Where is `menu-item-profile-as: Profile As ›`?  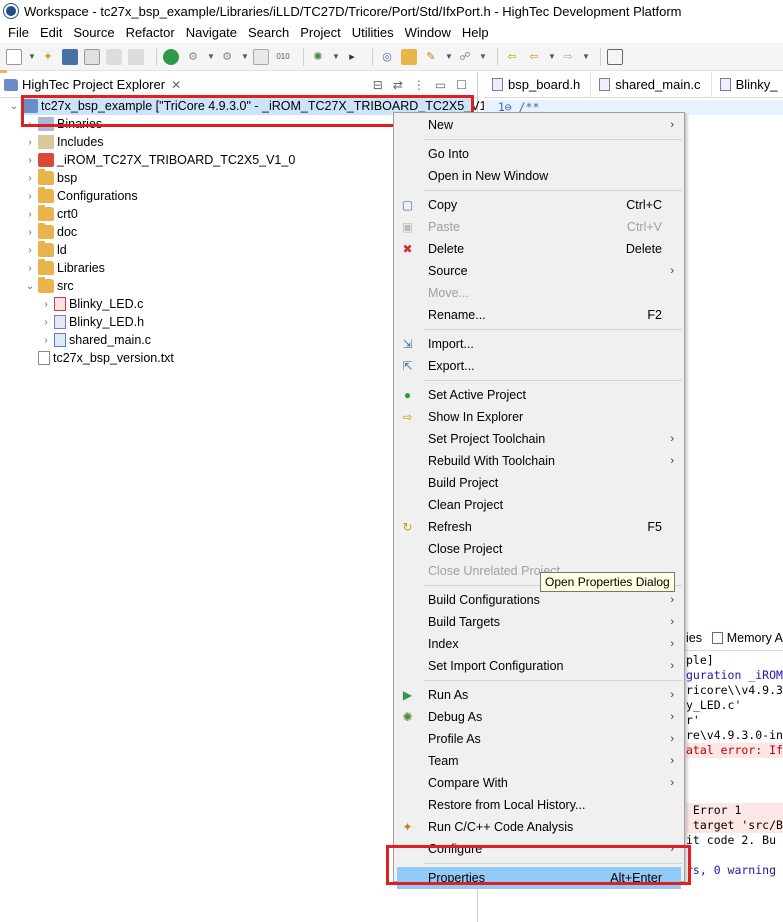
menu-item-profile-as: Profile As › is located at coordinates (539, 739).